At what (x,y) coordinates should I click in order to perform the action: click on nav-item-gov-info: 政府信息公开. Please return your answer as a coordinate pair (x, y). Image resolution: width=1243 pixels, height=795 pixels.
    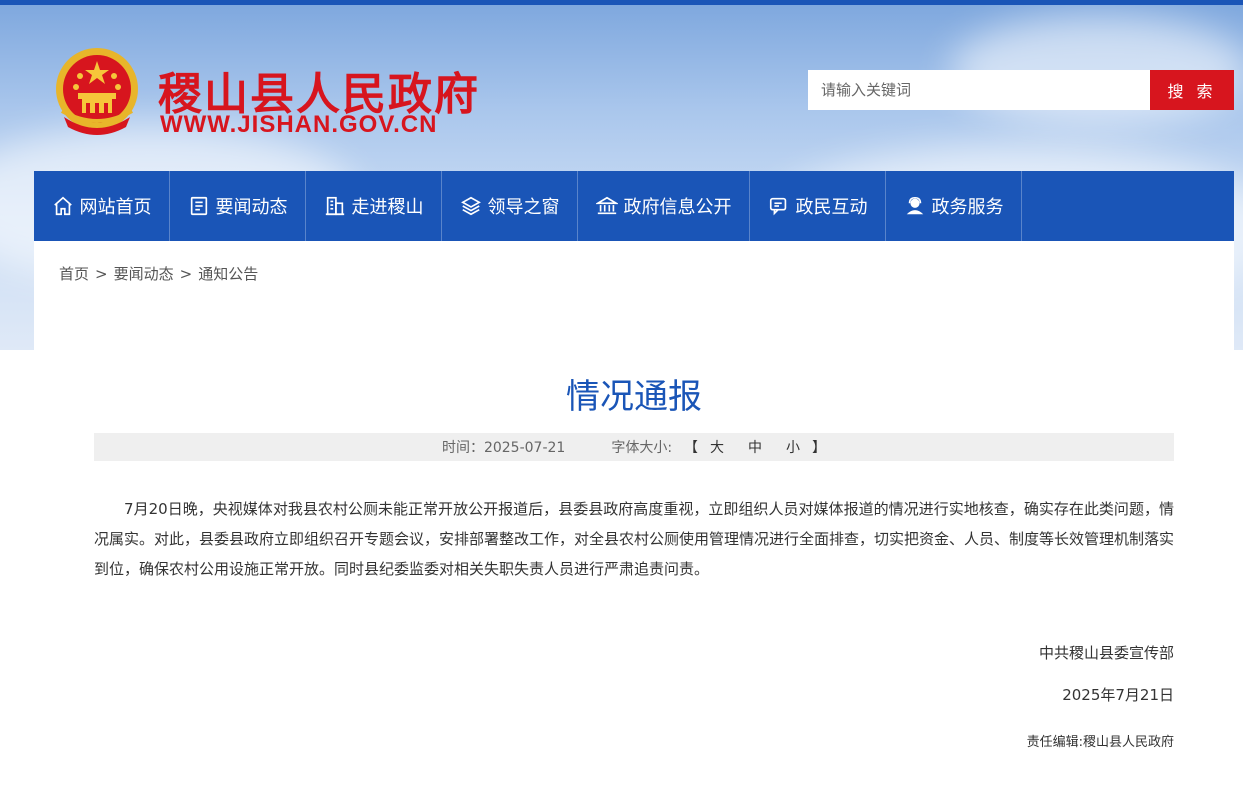
    Looking at the image, I should click on (664, 206).